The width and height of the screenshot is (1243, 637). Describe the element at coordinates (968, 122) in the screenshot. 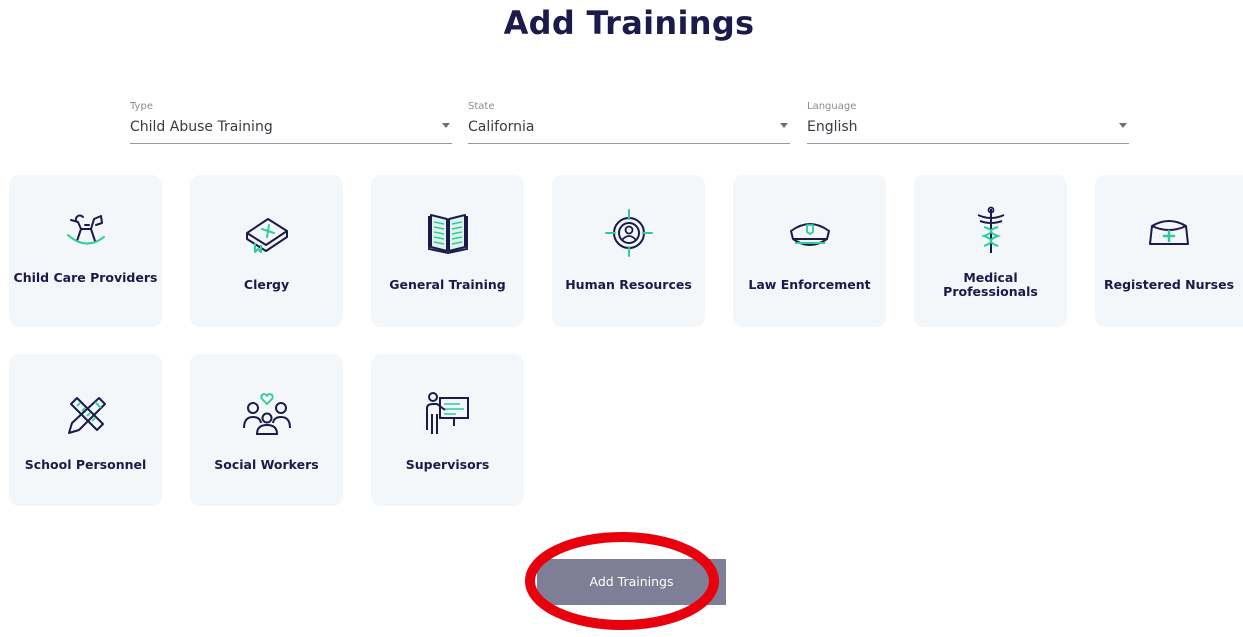

I see `language-select: Language English` at that location.